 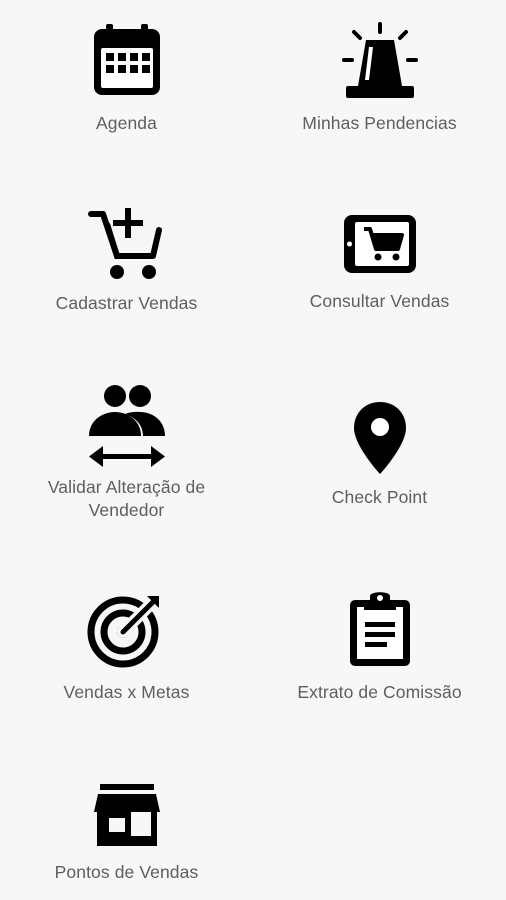 I want to click on menu-item-validar-alteracao: Validar Alteração de Vendedor, so click(x=126, y=453).